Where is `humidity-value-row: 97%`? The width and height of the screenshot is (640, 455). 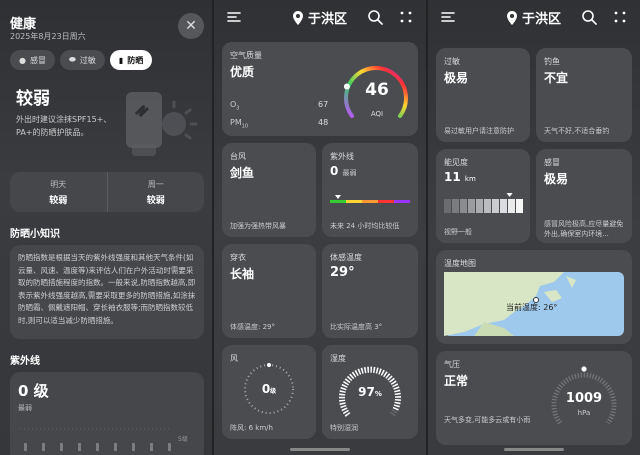
humidity-value-row: 97% is located at coordinates (370, 392).